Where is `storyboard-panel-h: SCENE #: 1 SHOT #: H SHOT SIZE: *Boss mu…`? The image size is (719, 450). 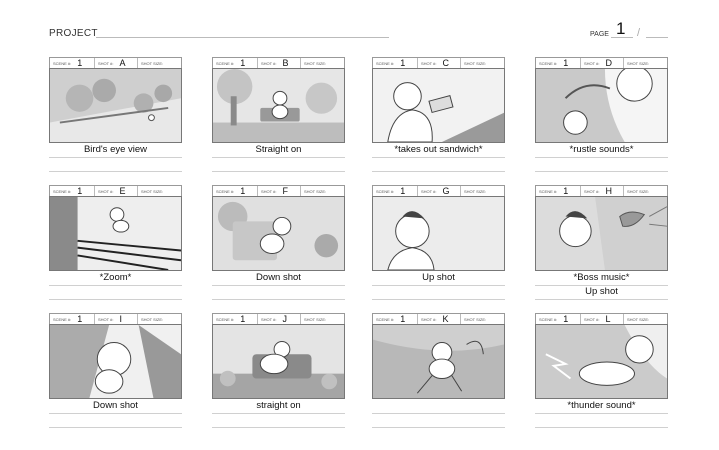
storyboard-panel-h: SCENE #: 1 SHOT #: H SHOT SIZE: *Boss mu… is located at coordinates (601, 242).